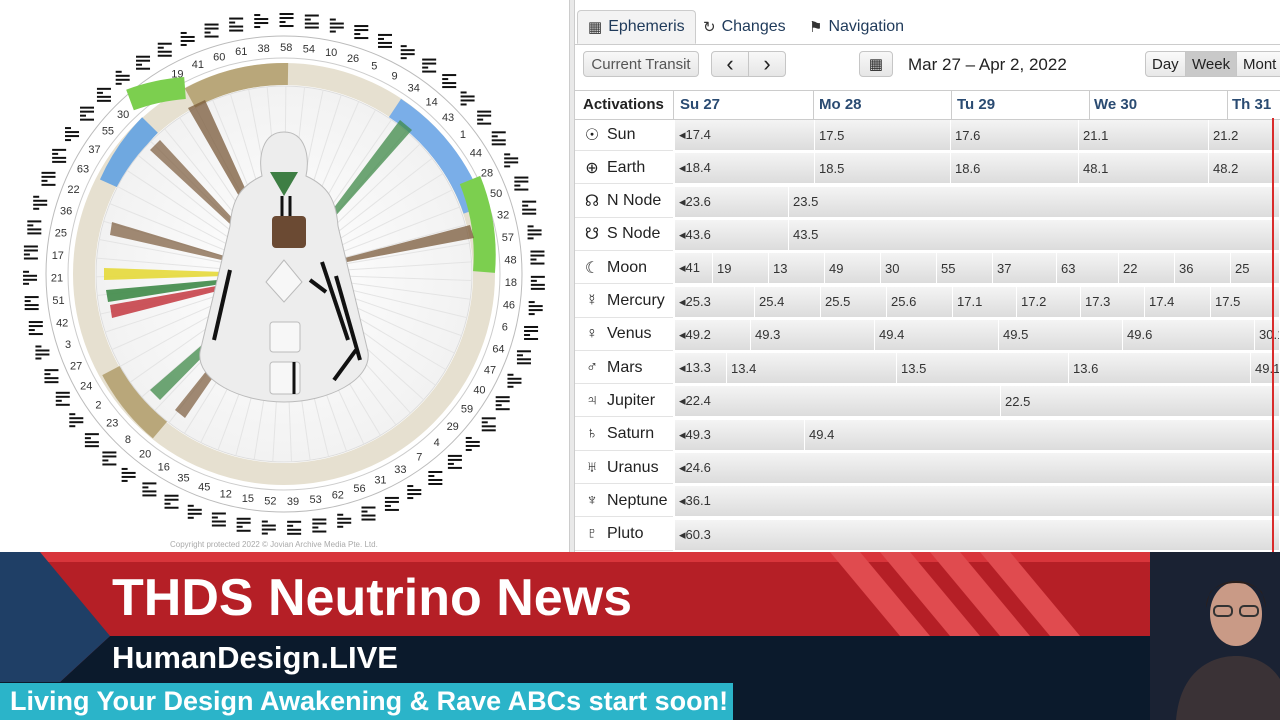 The width and height of the screenshot is (1280, 720). Describe the element at coordinates (592, 367) in the screenshot. I see `planet-symbol-icon: ♂` at that location.